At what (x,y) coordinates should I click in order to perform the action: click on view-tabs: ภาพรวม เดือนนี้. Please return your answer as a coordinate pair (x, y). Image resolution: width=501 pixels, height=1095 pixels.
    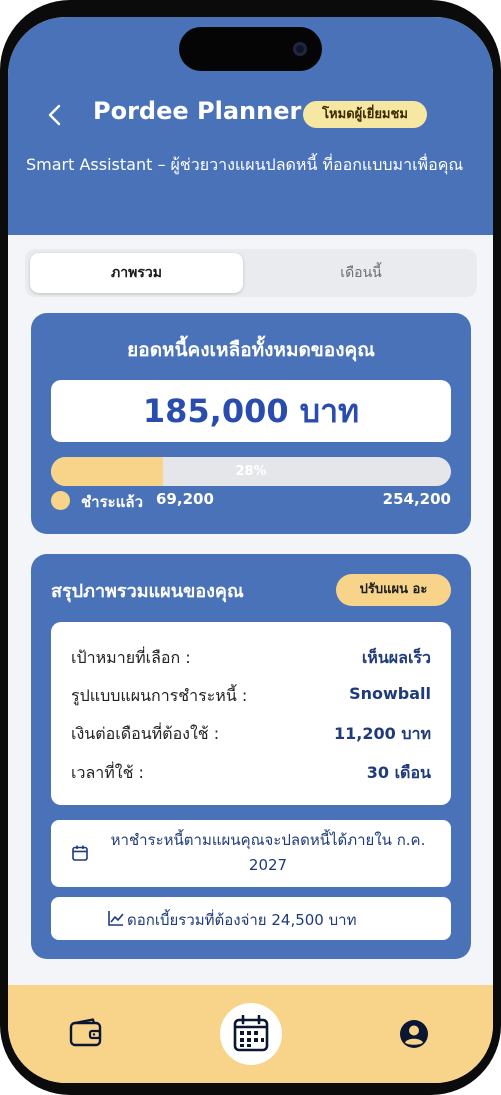
    Looking at the image, I should click on (251, 273).